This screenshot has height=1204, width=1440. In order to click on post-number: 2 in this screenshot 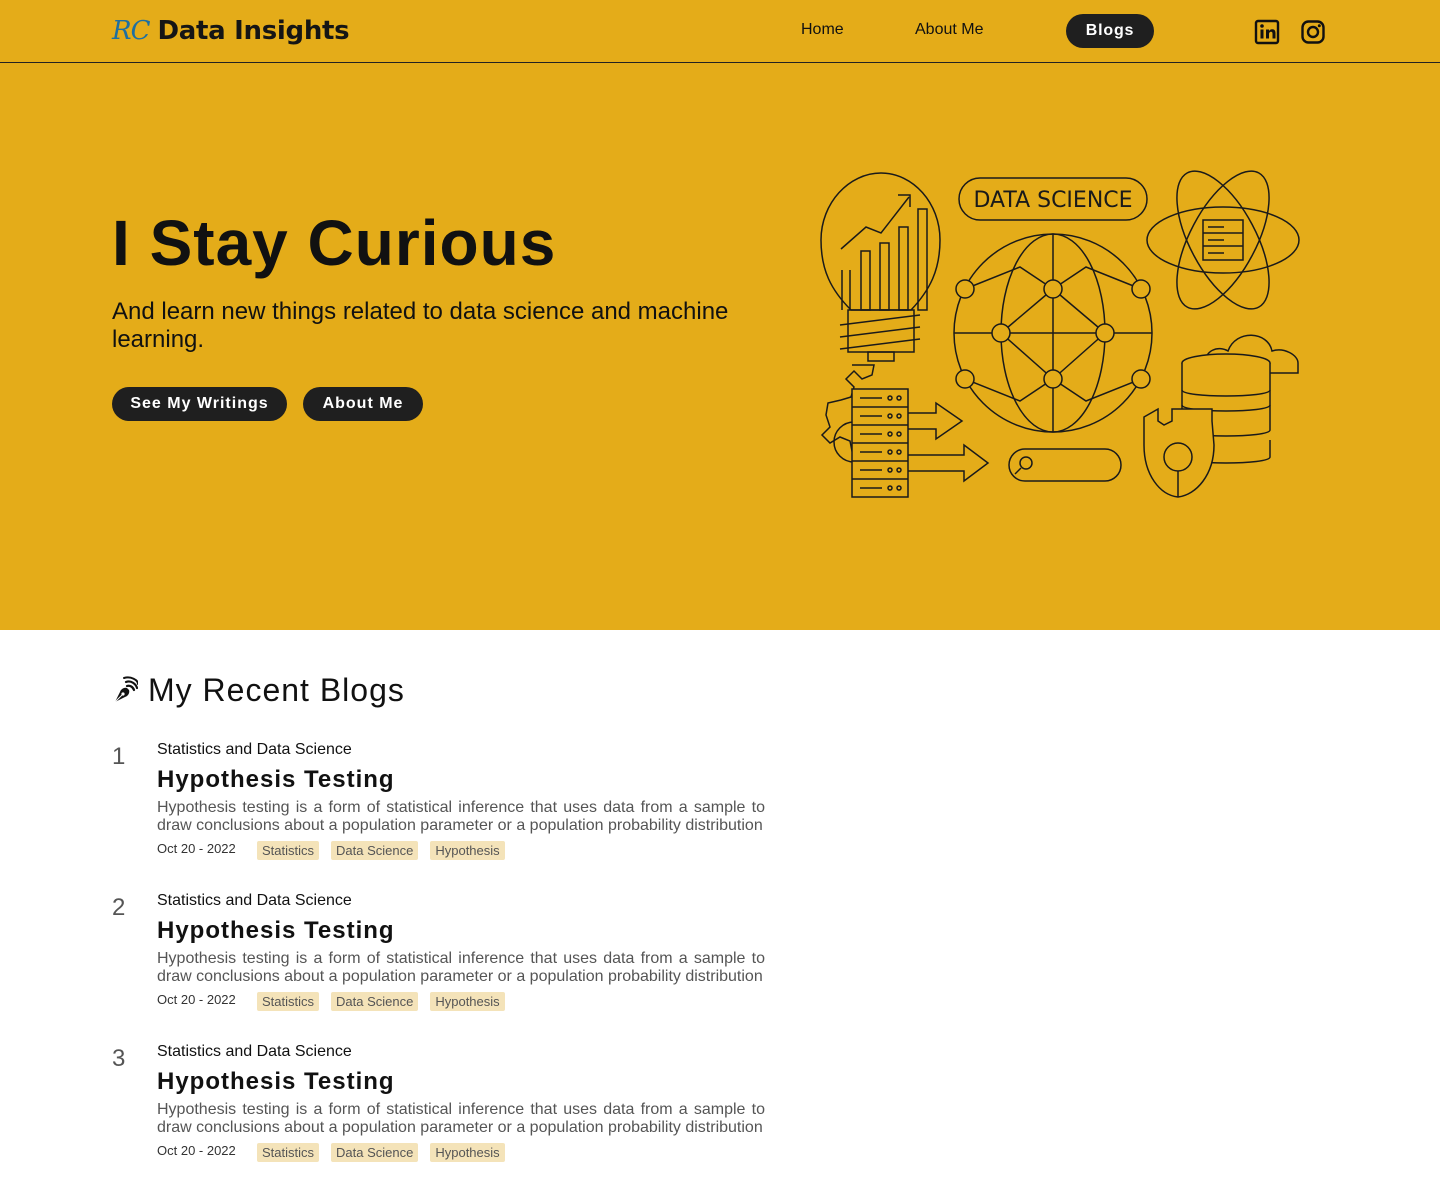, I will do `click(119, 907)`.